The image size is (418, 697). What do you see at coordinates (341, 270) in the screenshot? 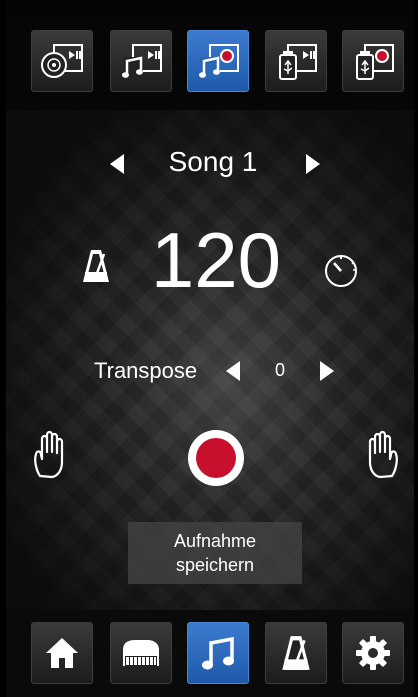
I see `tempo-timer-icon` at bounding box center [341, 270].